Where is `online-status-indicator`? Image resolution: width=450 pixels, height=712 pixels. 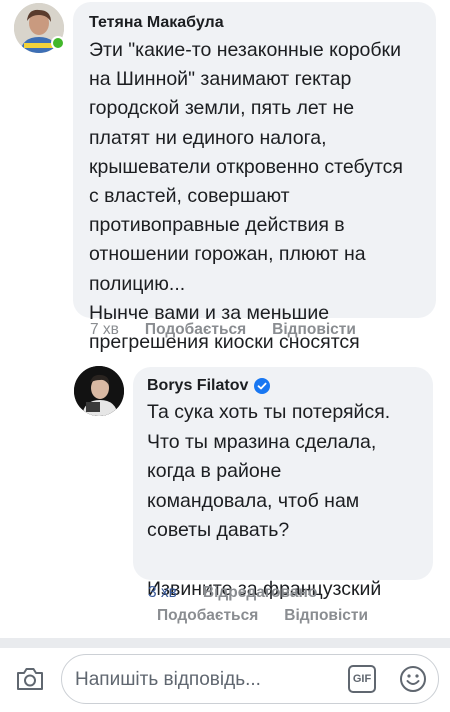
online-status-indicator is located at coordinates (58, 43).